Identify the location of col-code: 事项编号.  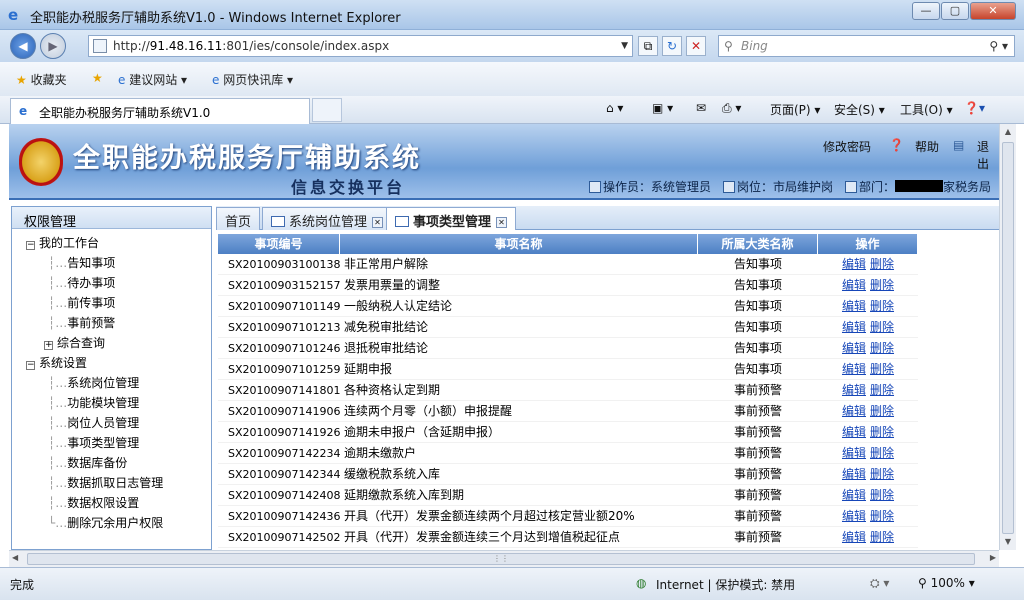
(279, 244).